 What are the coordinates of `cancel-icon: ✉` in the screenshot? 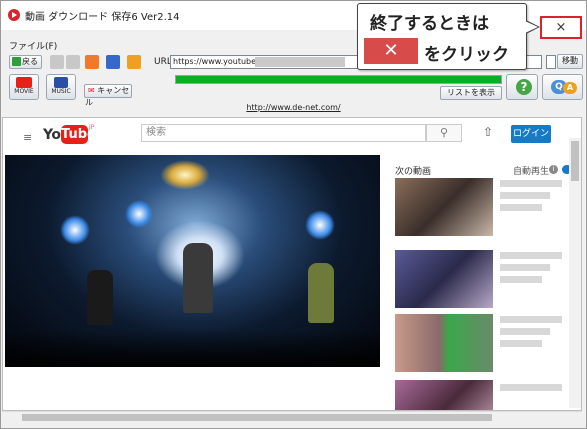 It's located at (91, 90).